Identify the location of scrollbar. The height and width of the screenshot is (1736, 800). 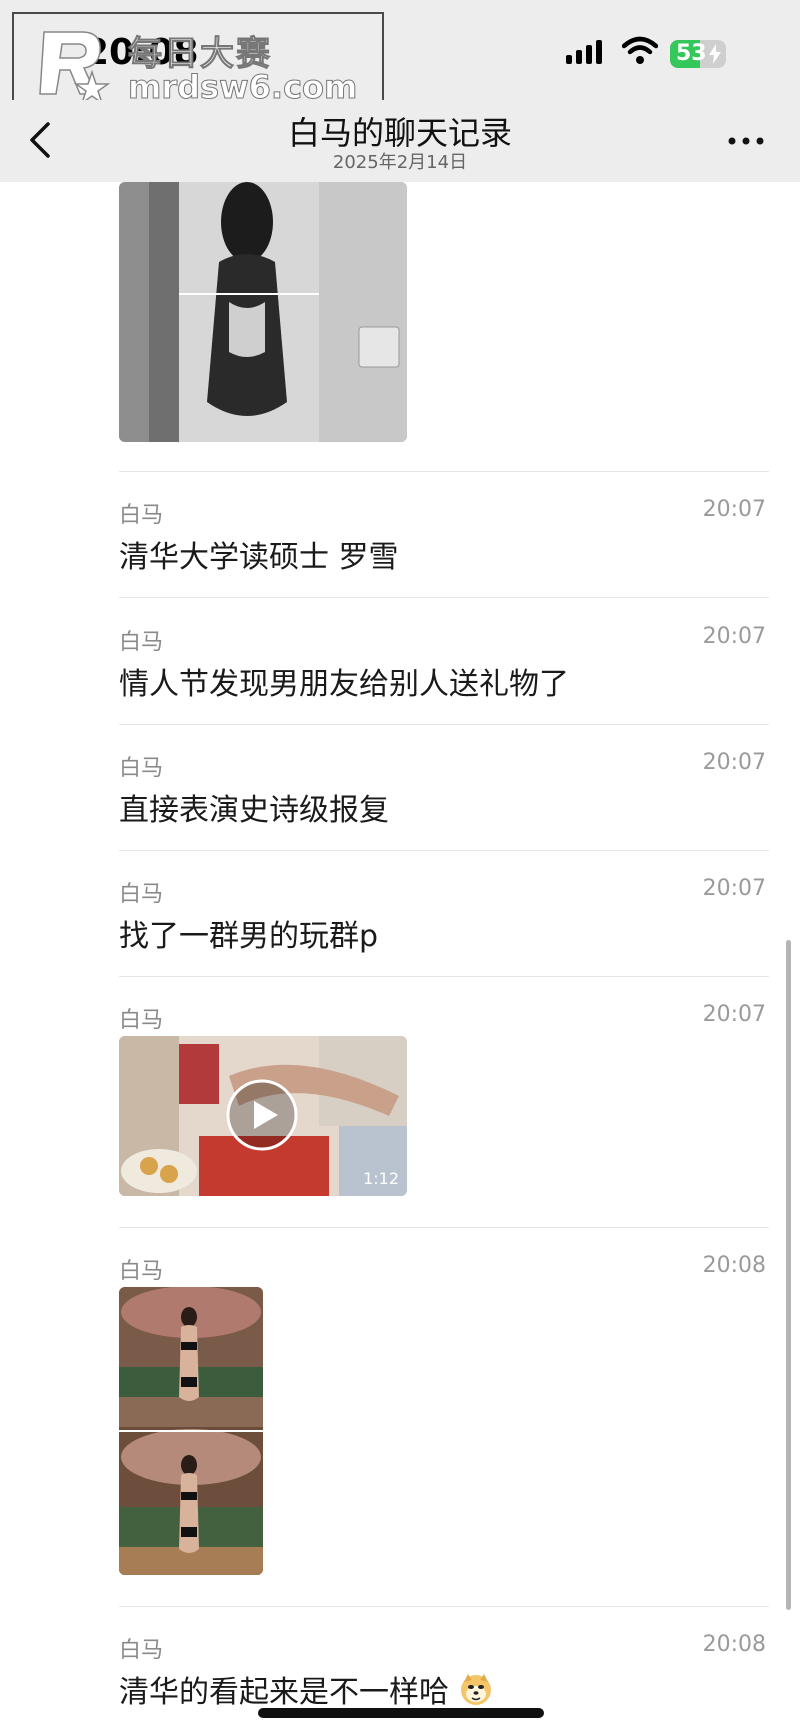
(788, 1275).